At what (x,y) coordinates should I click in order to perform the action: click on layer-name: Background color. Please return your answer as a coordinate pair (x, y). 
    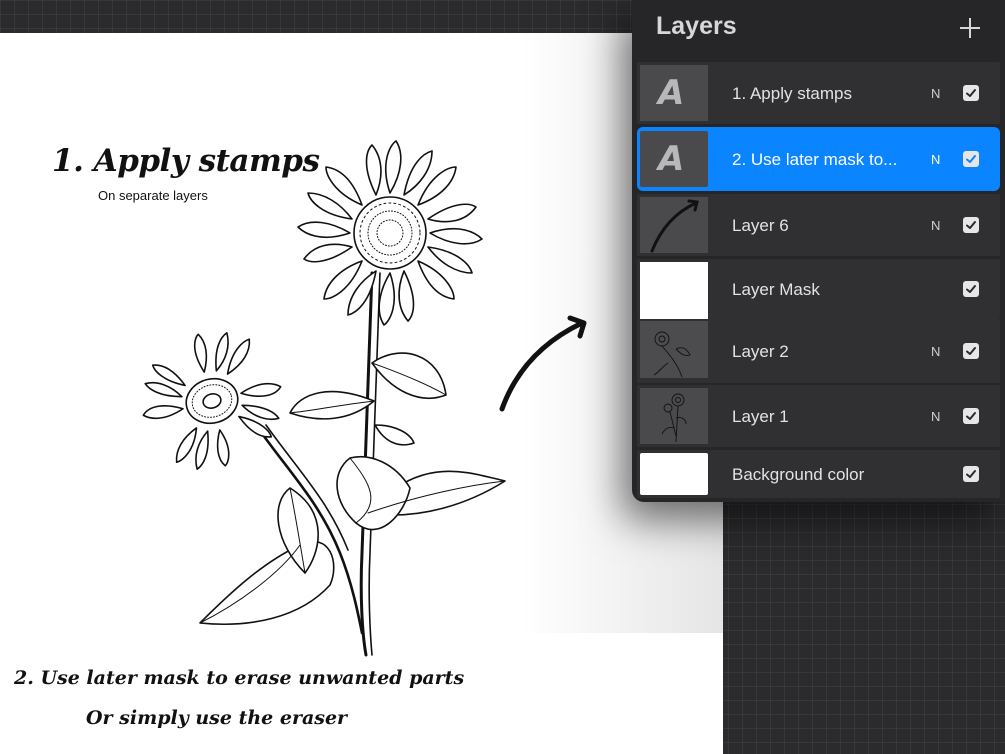
    Looking at the image, I should click on (798, 474).